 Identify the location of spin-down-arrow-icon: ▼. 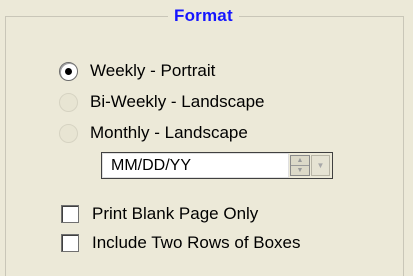
(300, 170).